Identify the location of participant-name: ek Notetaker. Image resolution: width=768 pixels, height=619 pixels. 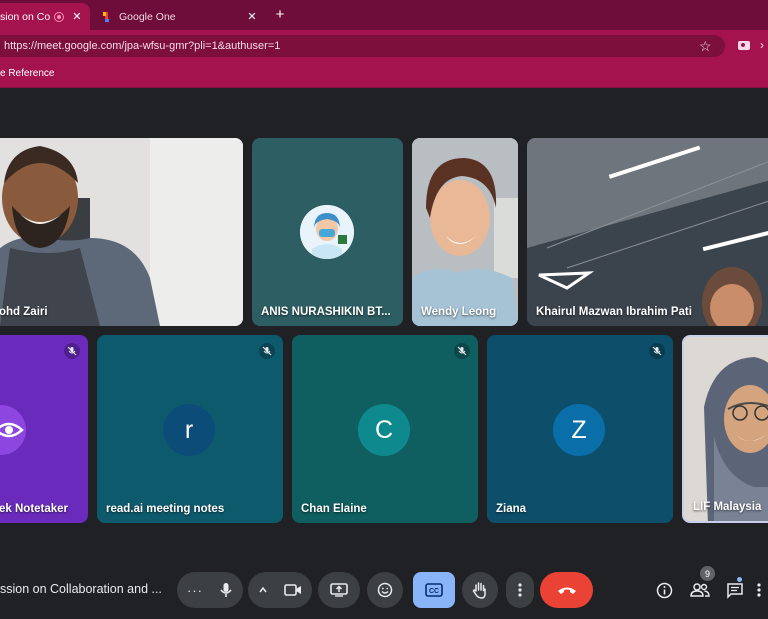
(34, 509).